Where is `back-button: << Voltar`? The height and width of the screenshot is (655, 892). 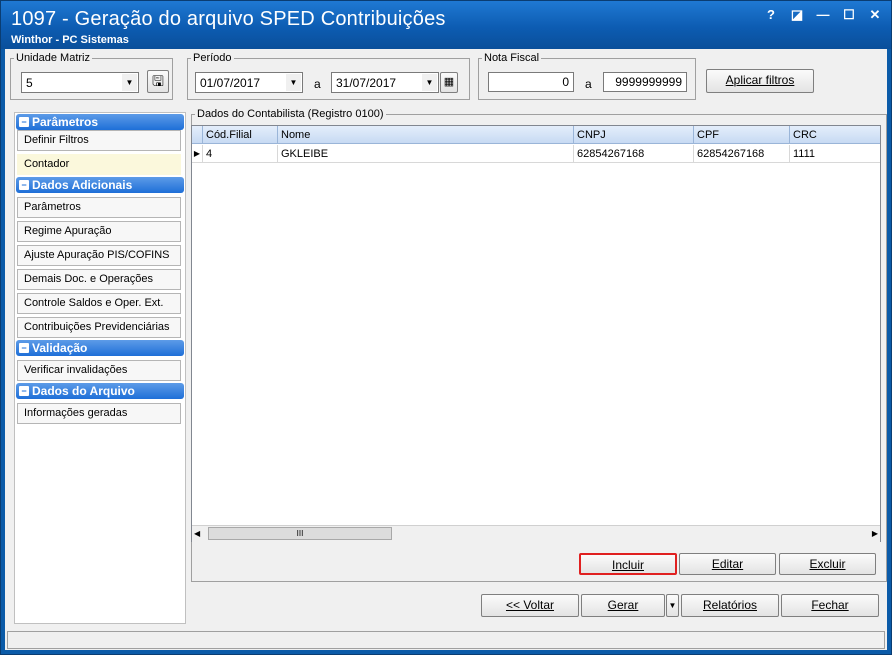
back-button: << Voltar is located at coordinates (530, 605).